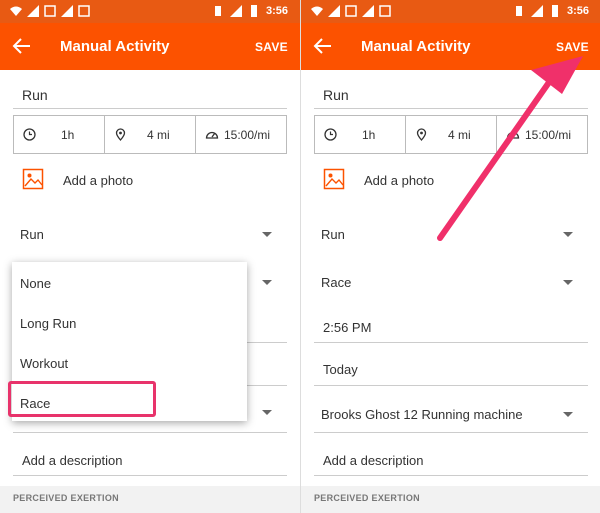 This screenshot has height=513, width=600. Describe the element at coordinates (422, 414) in the screenshot. I see `gear-select: Brooks Ghost 12 Running machine` at that location.